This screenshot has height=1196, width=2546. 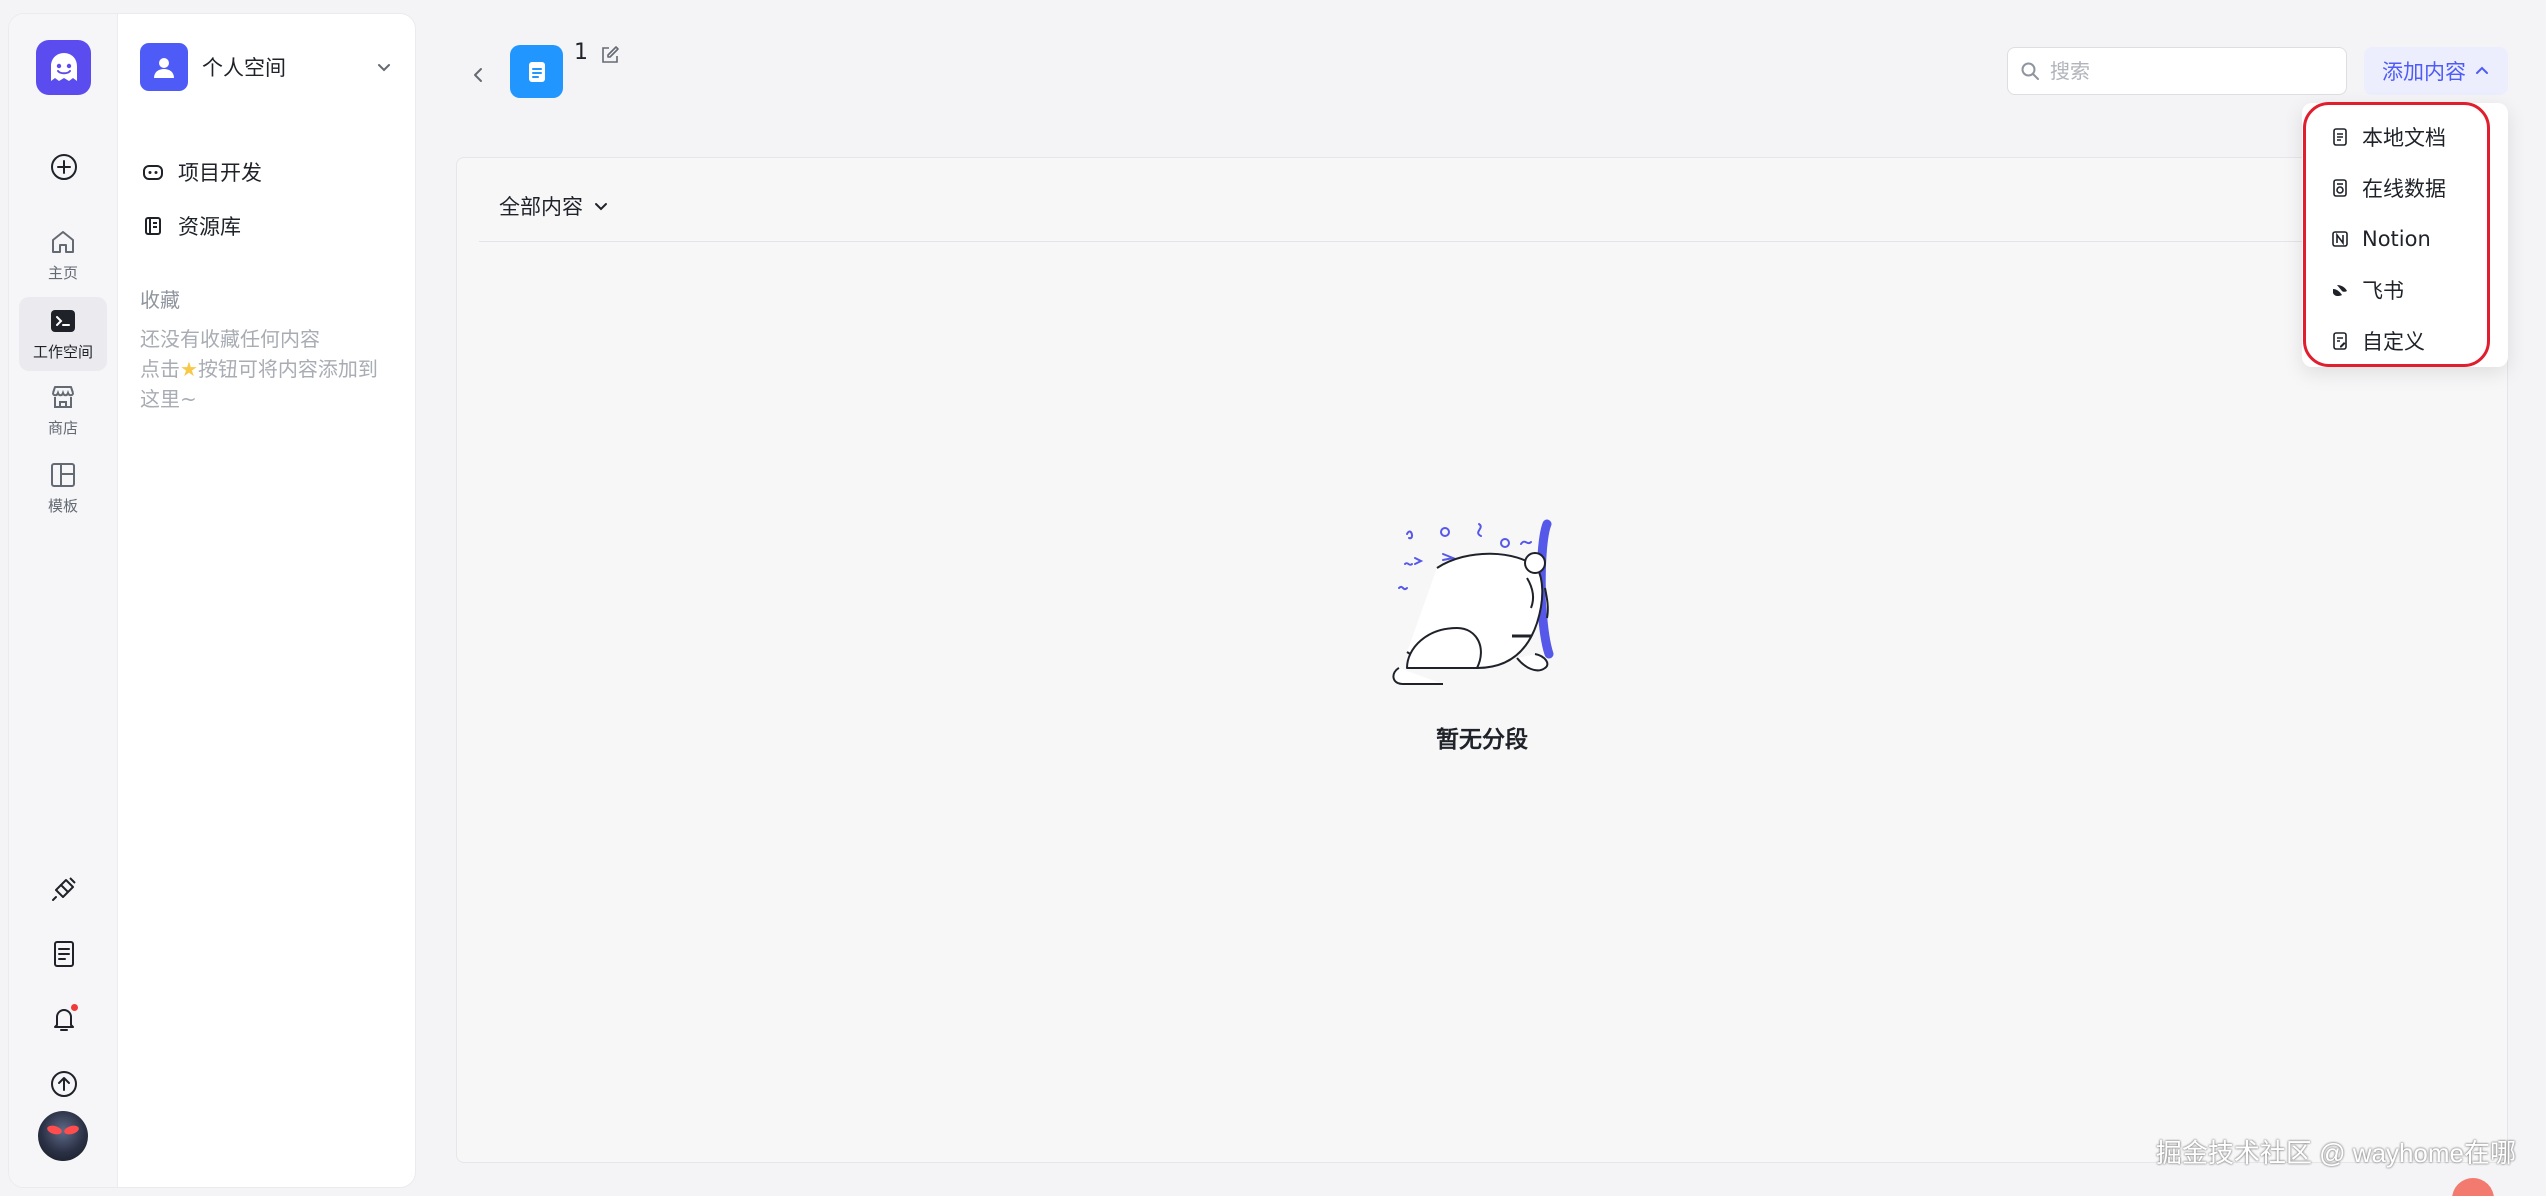 I want to click on menu-item-label: Notion, so click(x=2396, y=238).